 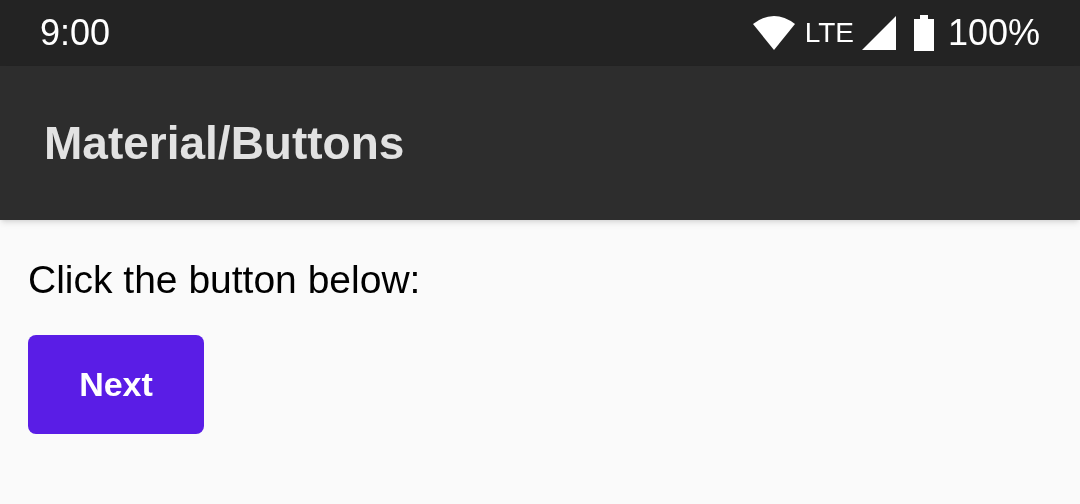 I want to click on prompt-text: Click the button below:, so click(x=224, y=280).